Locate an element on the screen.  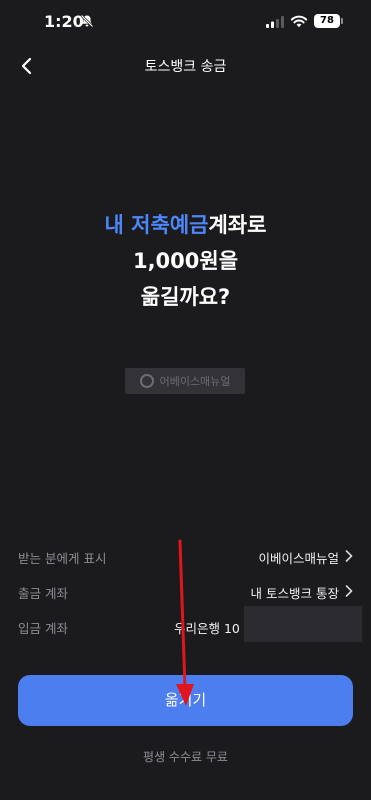
headline-account-highlight: 내 저축예금 is located at coordinates (156, 225).